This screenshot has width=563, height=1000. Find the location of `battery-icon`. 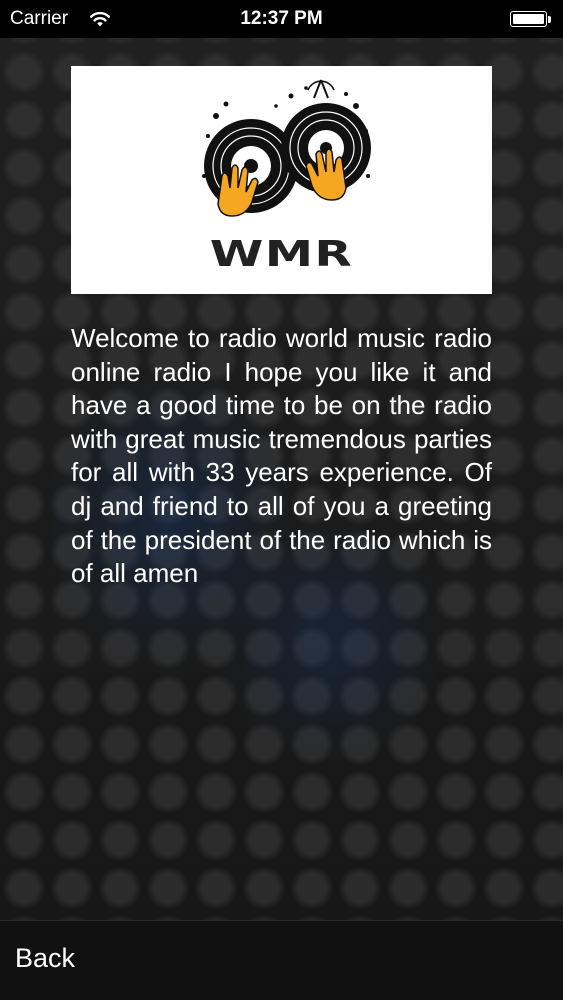

battery-icon is located at coordinates (528, 19).